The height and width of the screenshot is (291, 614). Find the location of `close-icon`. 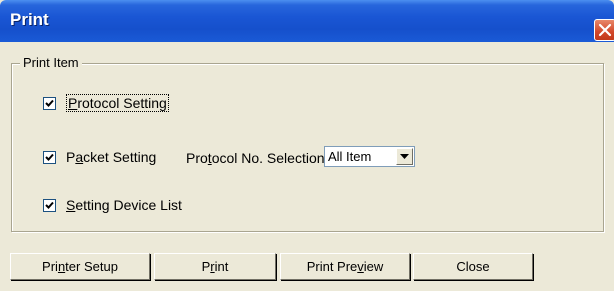

close-icon is located at coordinates (605, 30).